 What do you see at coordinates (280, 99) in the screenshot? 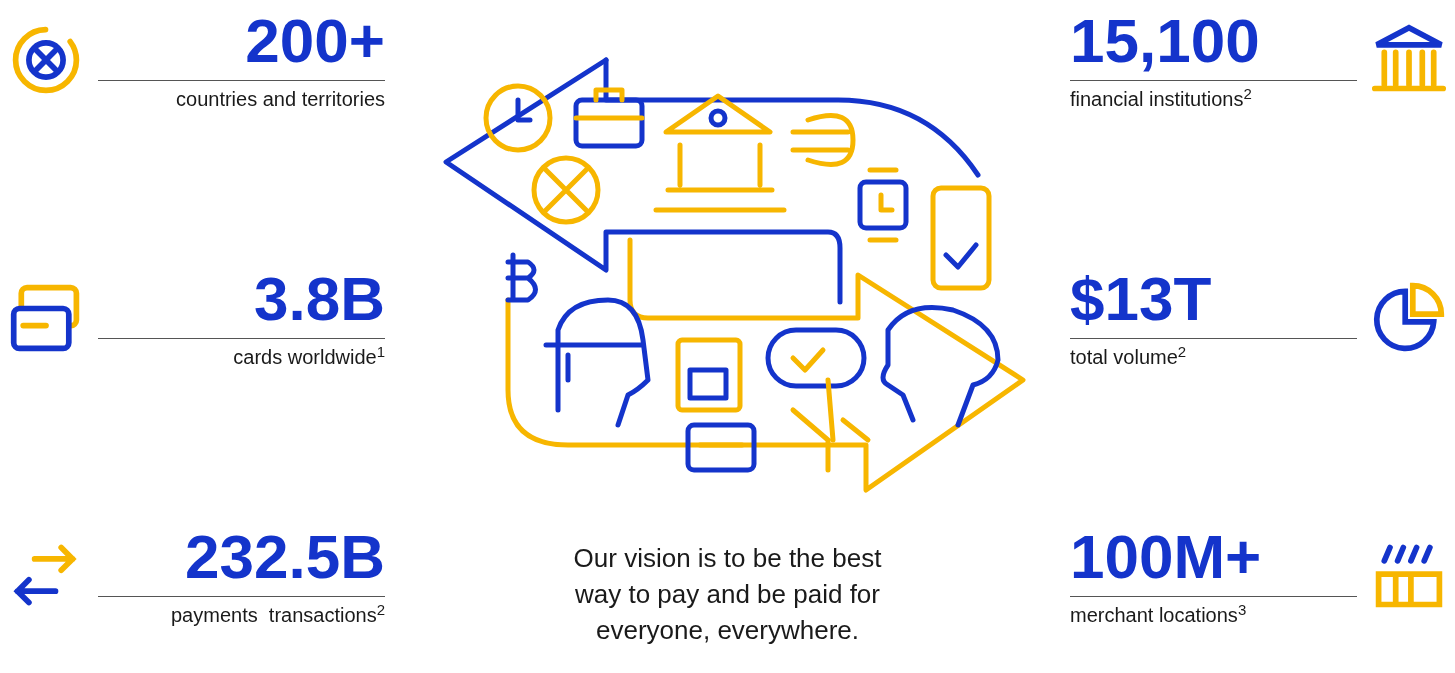
I see `stat-label: countries and territories` at bounding box center [280, 99].